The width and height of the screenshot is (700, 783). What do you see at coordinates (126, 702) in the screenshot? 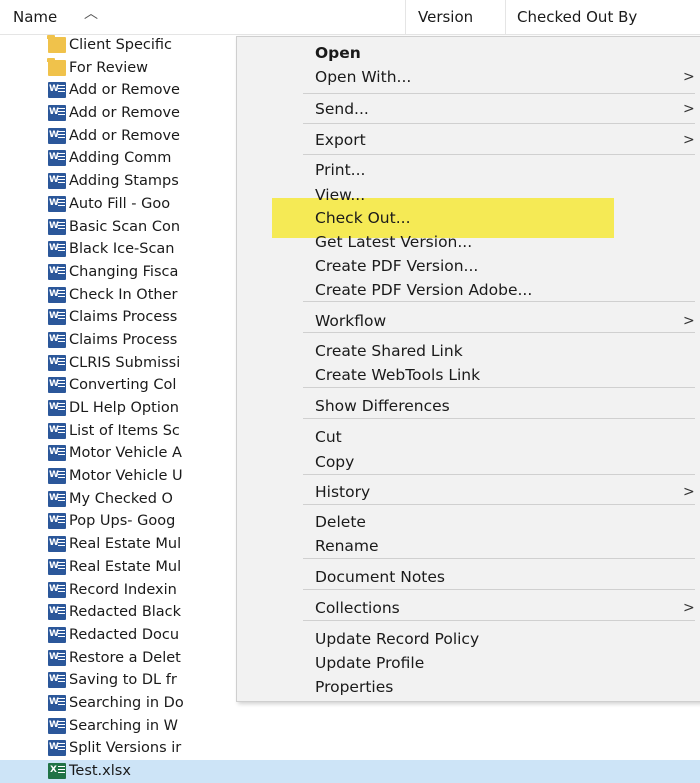
I see `file-name: Searching in Do` at bounding box center [126, 702].